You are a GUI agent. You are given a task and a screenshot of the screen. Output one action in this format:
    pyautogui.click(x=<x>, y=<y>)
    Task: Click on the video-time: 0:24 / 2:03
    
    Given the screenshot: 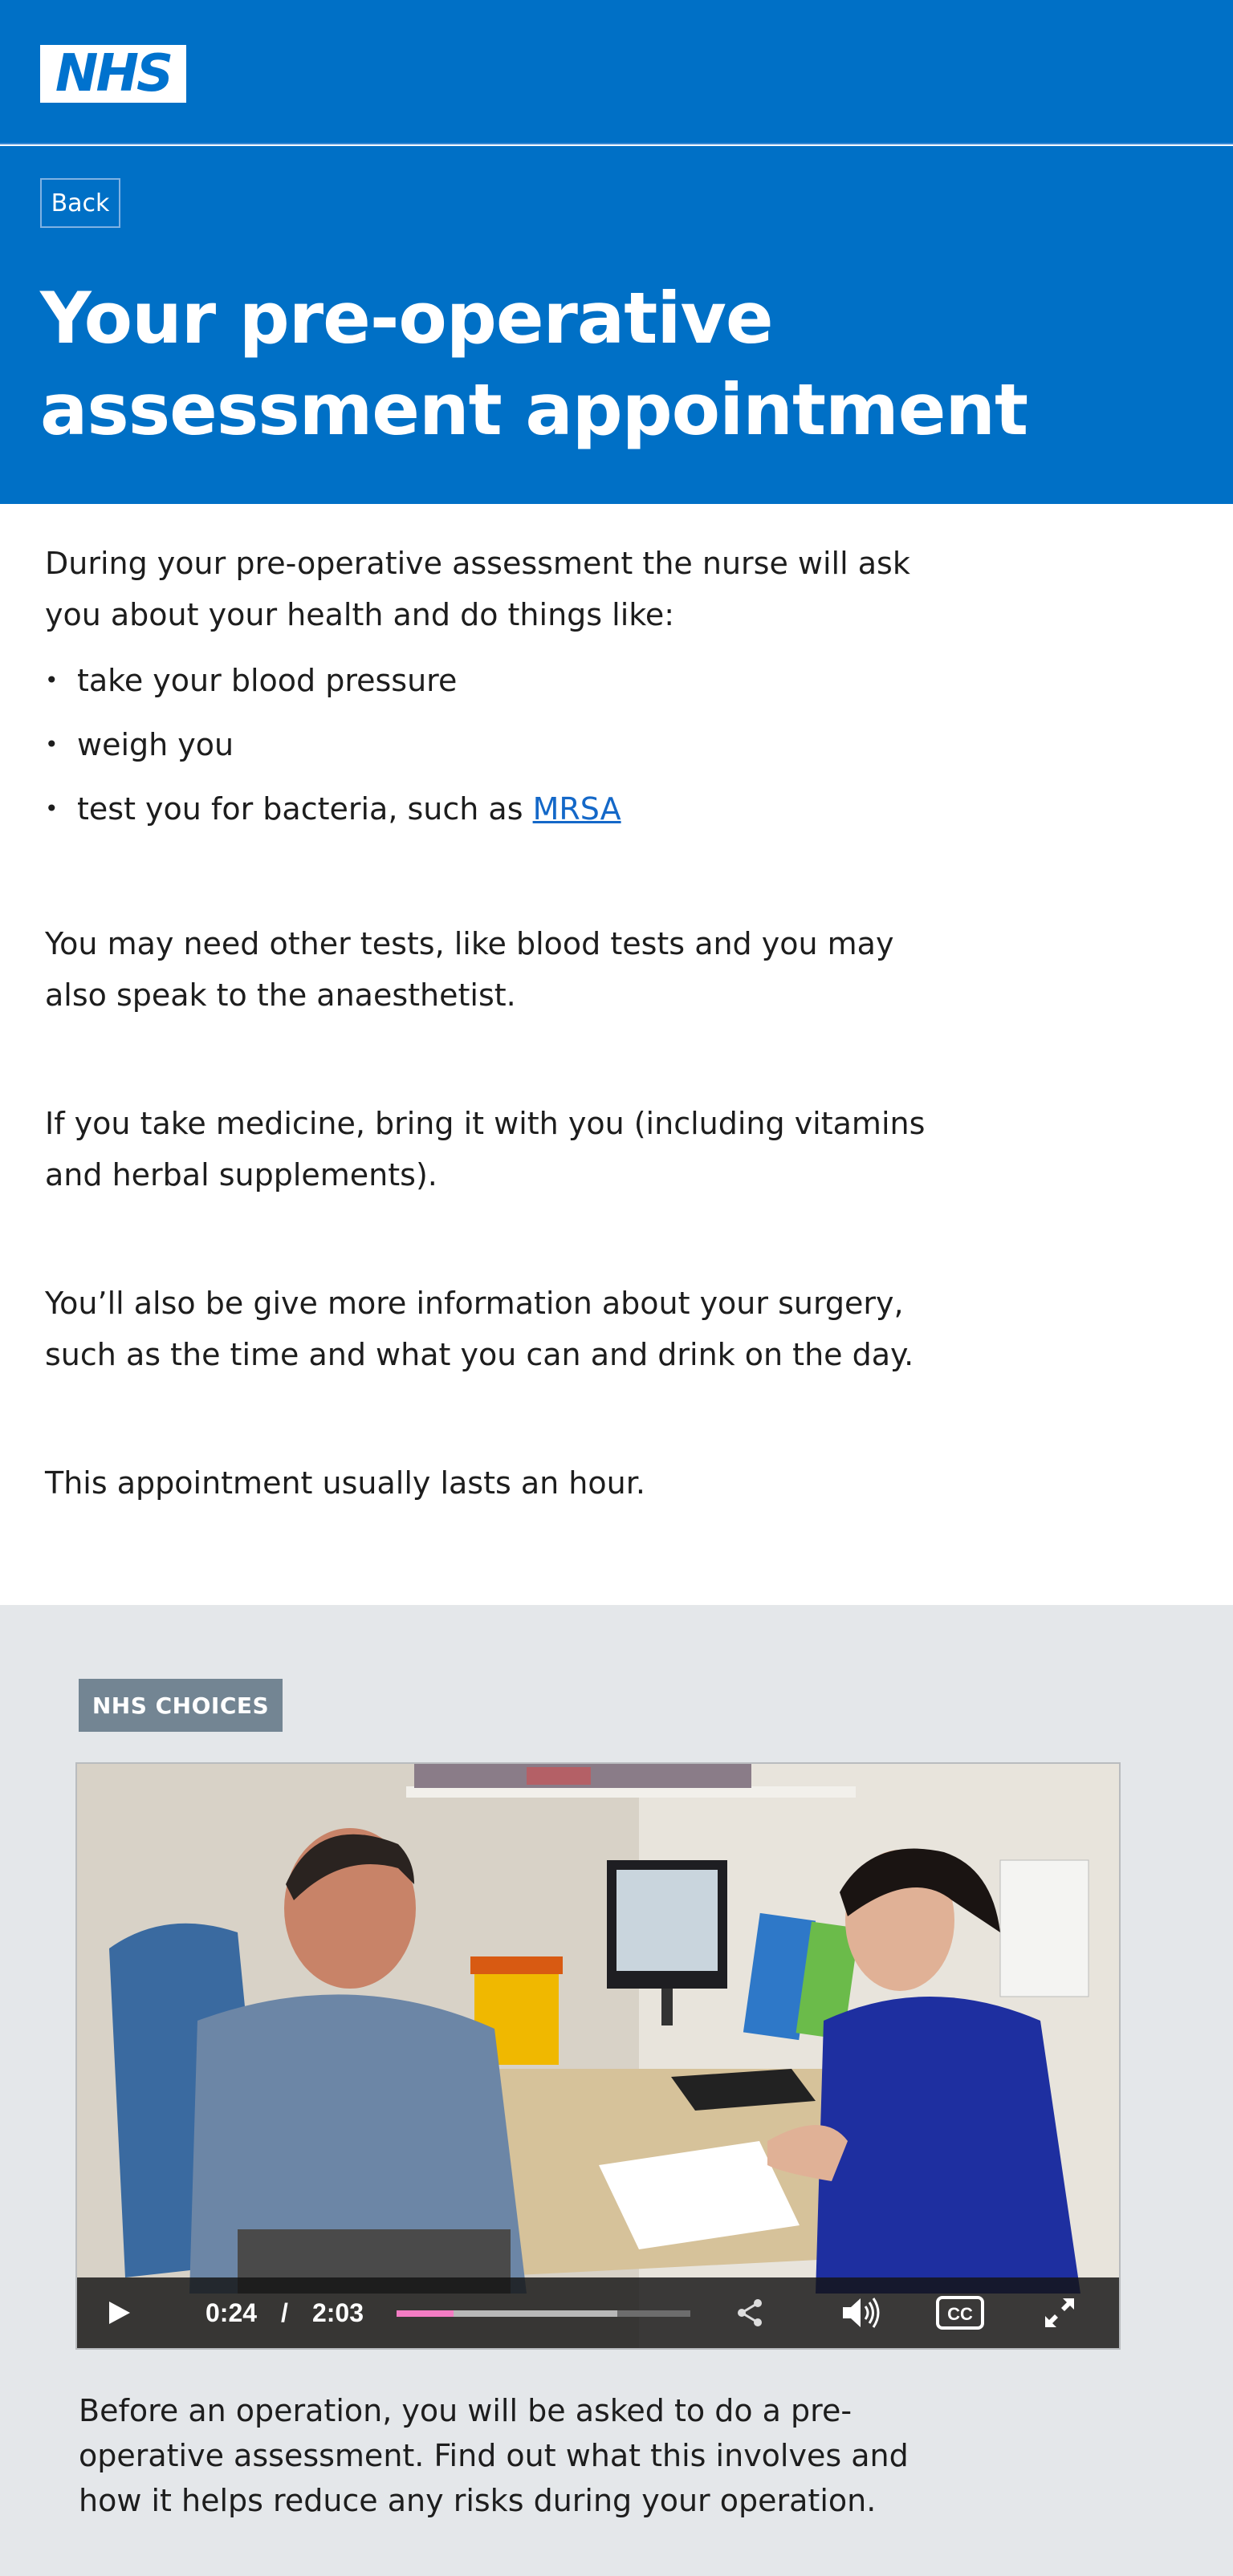 What is the action you would take?
    pyautogui.click(x=285, y=2312)
    